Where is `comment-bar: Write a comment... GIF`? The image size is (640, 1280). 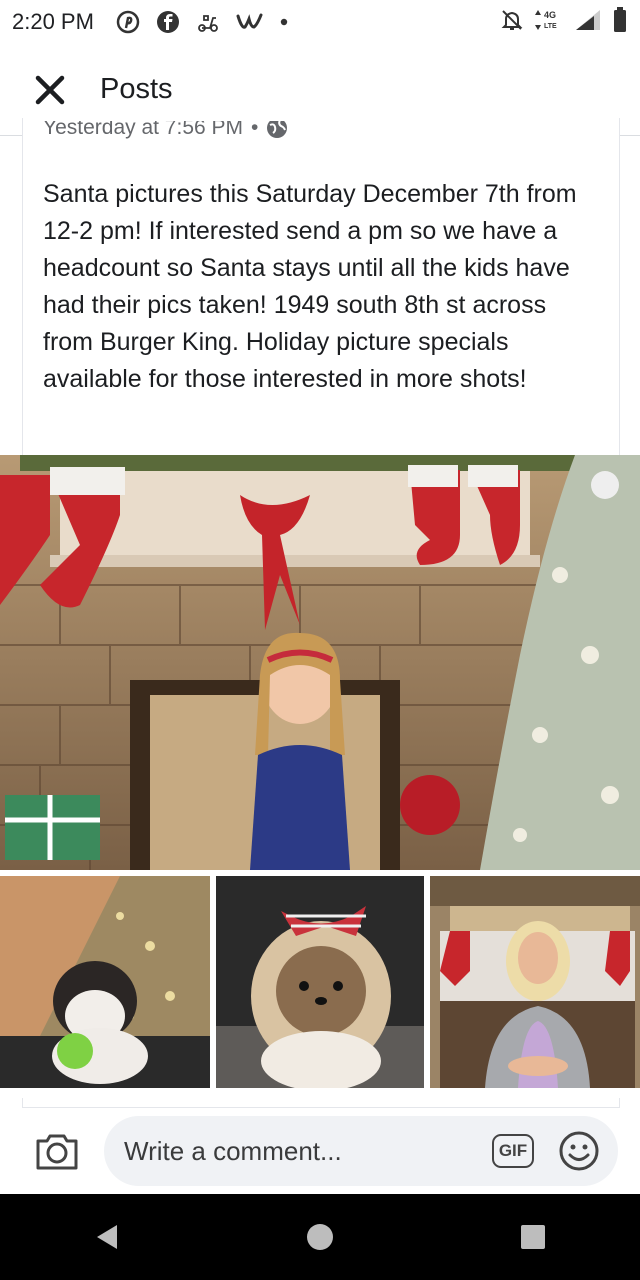 comment-bar: Write a comment... GIF is located at coordinates (320, 1151).